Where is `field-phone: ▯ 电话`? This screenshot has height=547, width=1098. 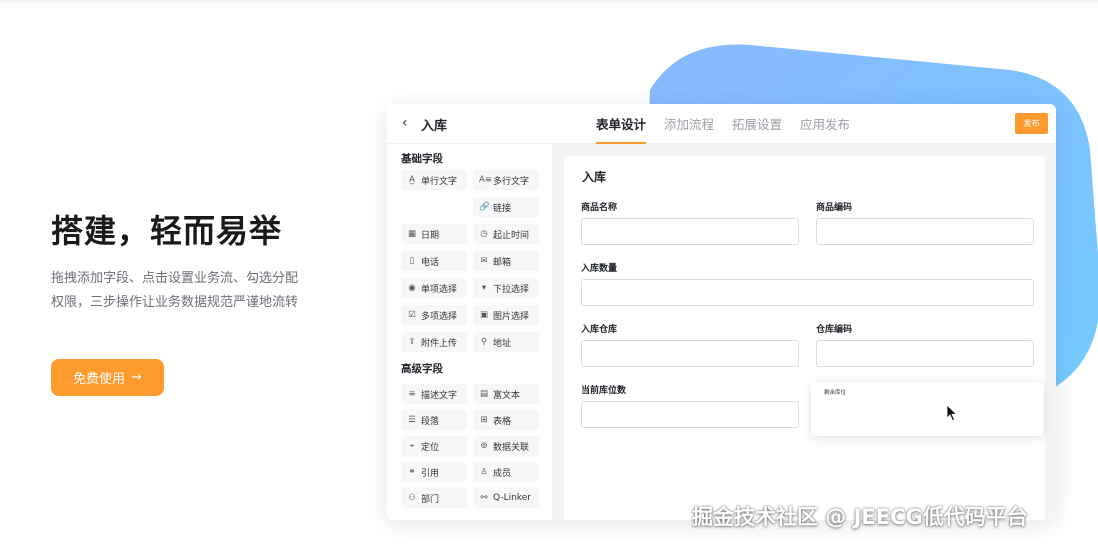
field-phone: ▯ 电话 is located at coordinates (434, 261).